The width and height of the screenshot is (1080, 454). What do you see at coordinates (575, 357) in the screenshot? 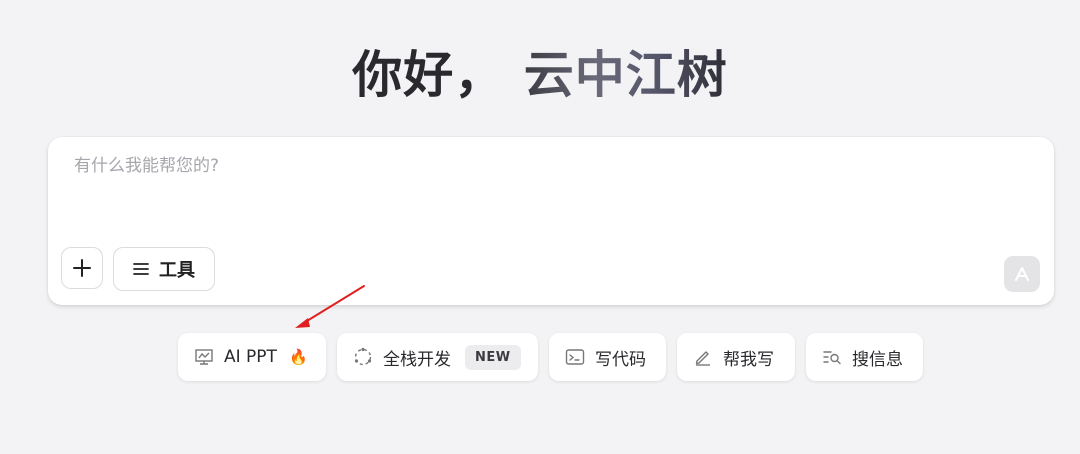
I see `terminal-icon` at bounding box center [575, 357].